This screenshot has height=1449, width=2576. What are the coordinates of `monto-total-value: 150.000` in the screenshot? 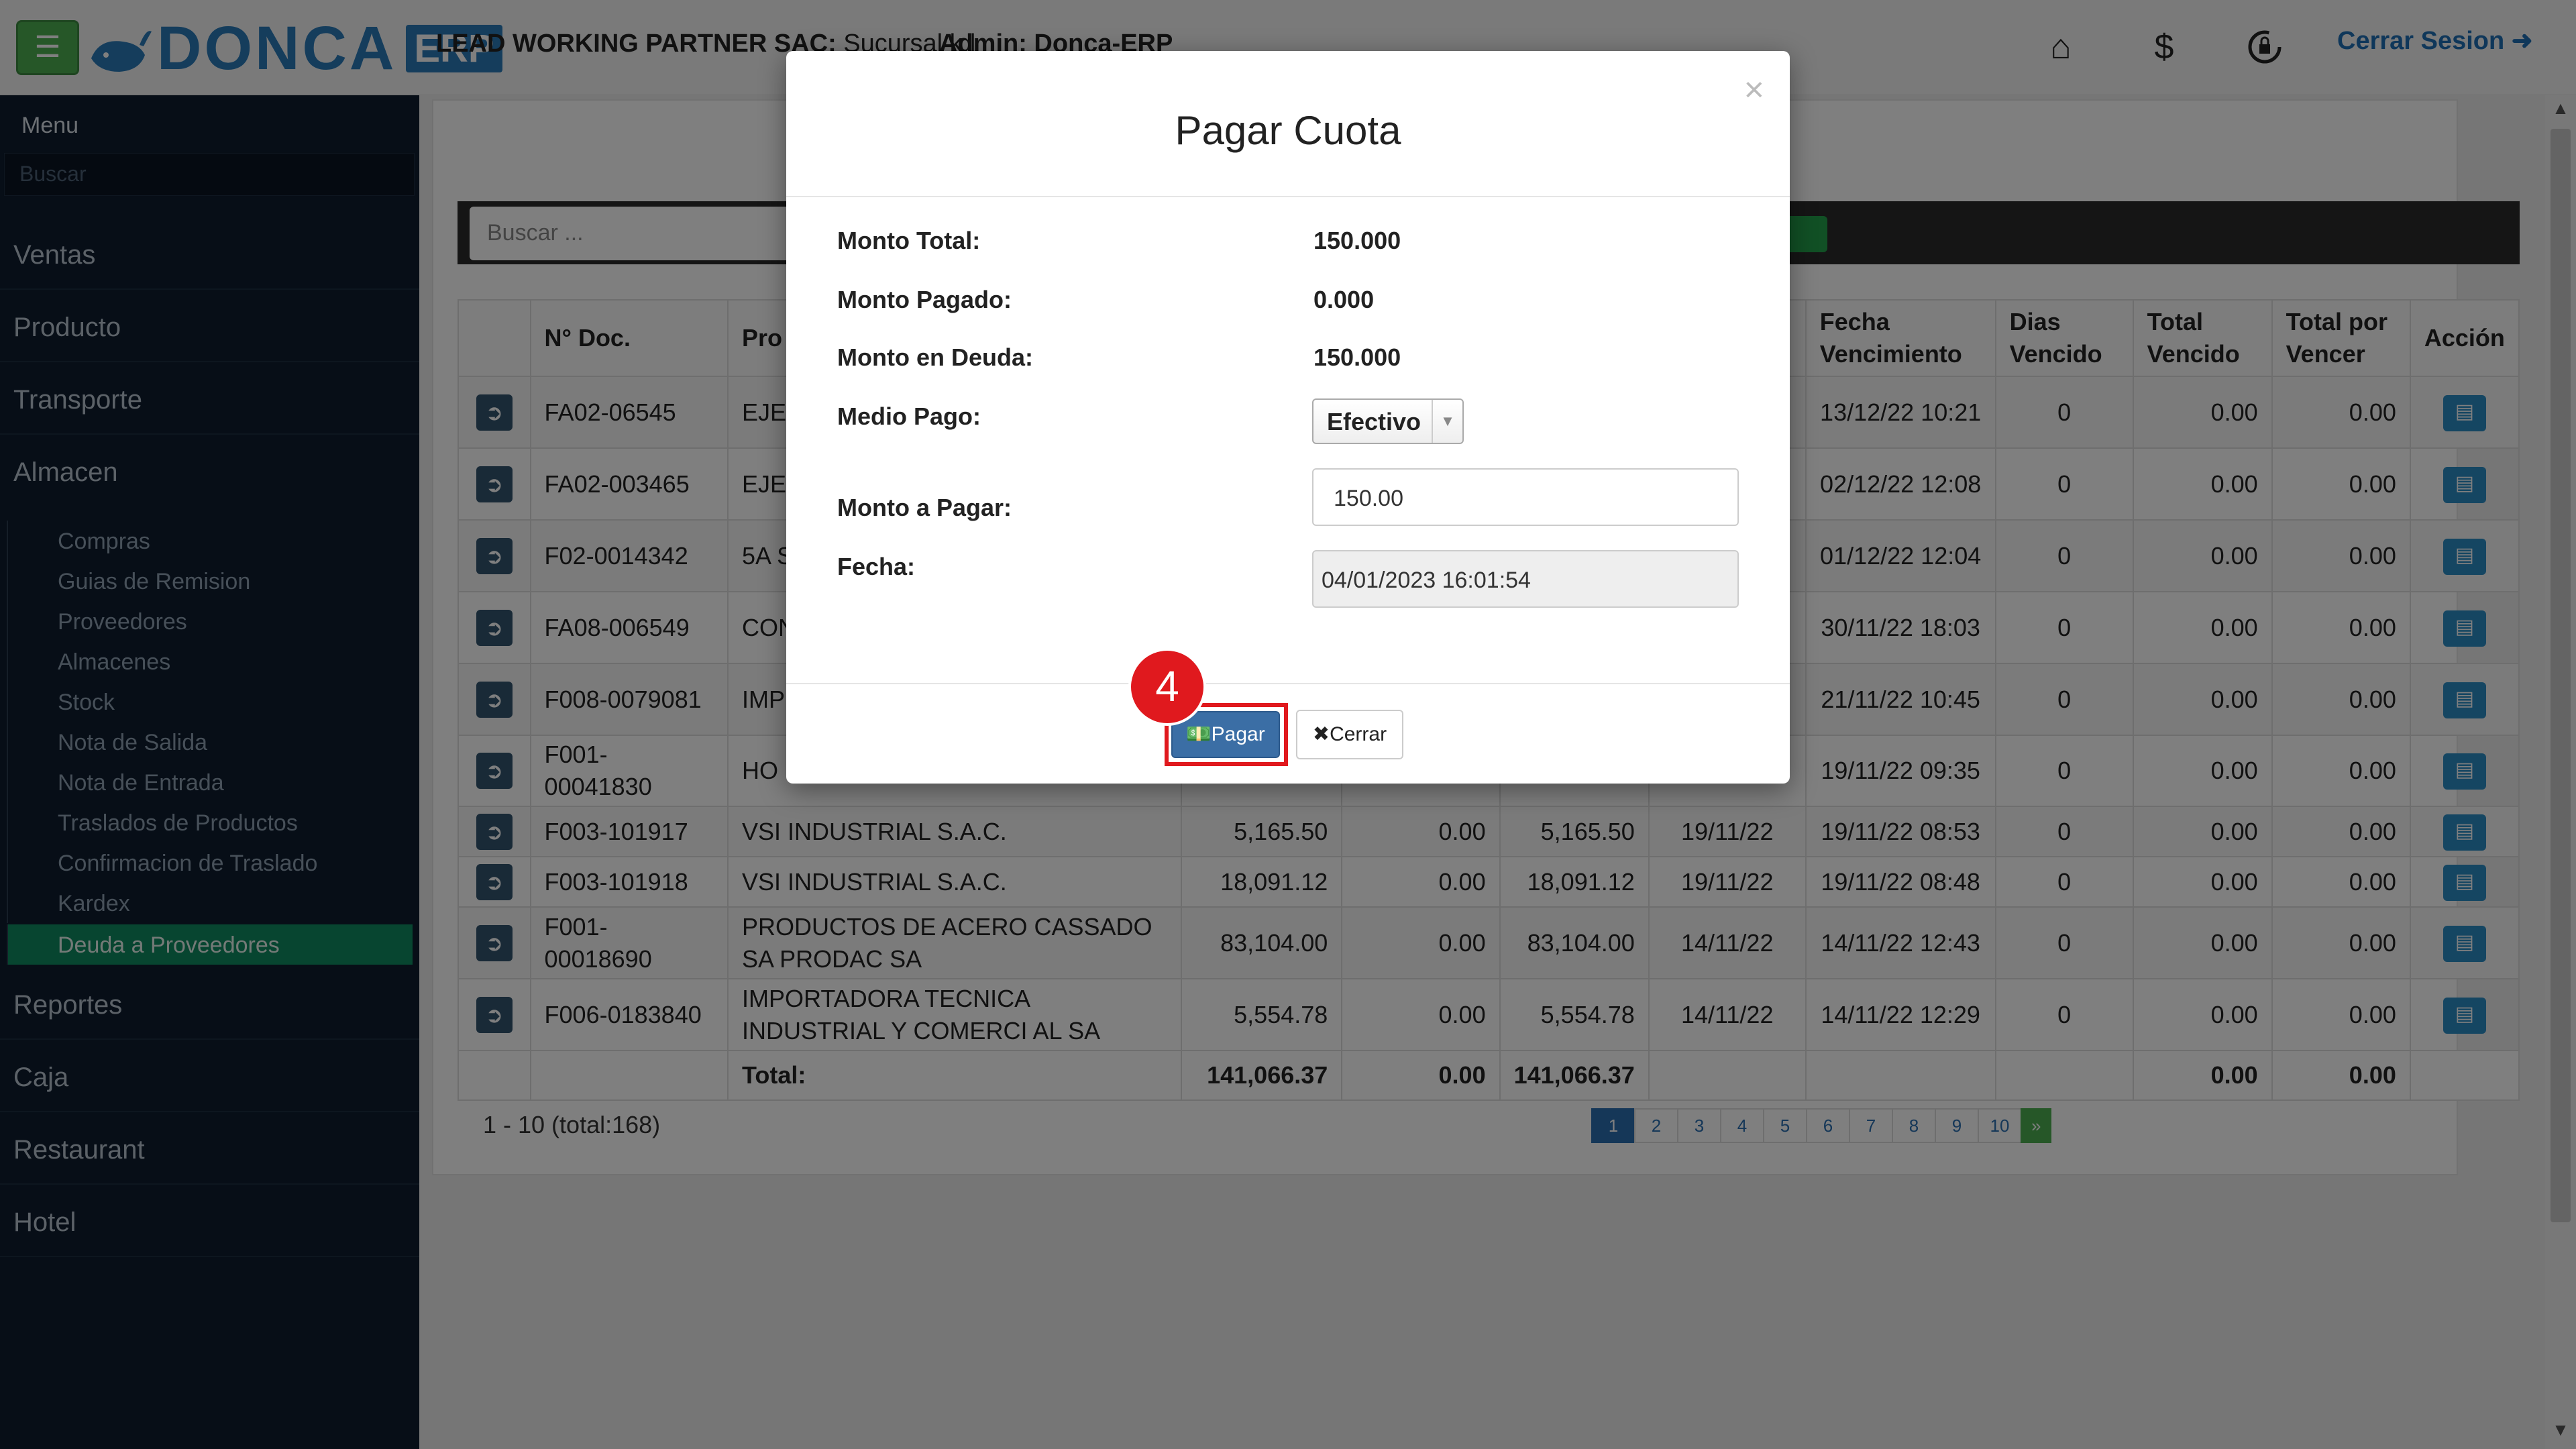 It's located at (1357, 240).